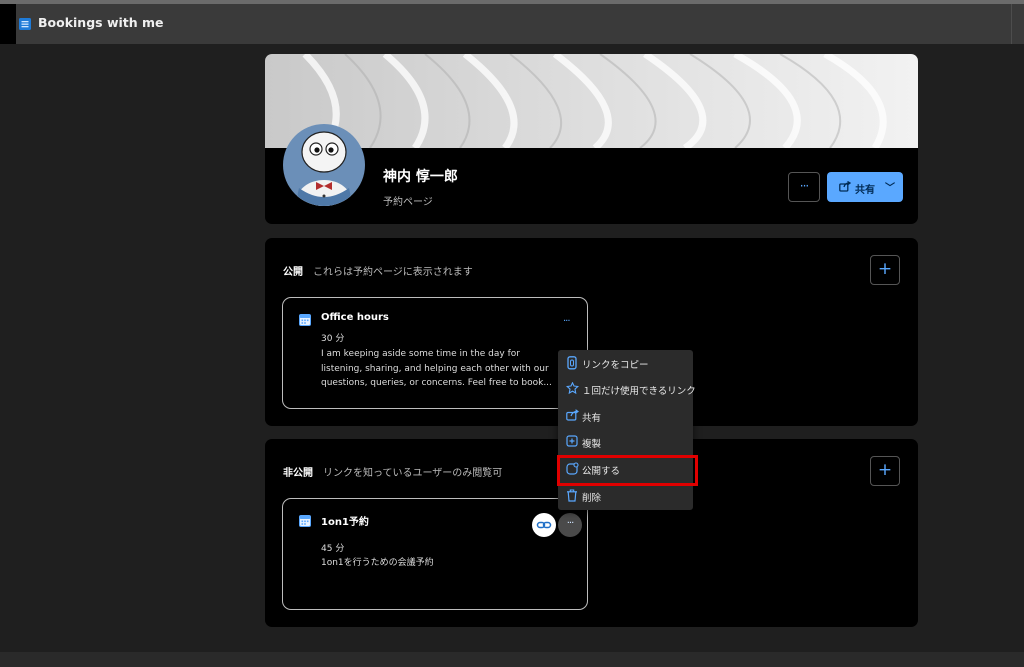 This screenshot has height=667, width=1024. I want to click on service-duration: 30 分, so click(333, 339).